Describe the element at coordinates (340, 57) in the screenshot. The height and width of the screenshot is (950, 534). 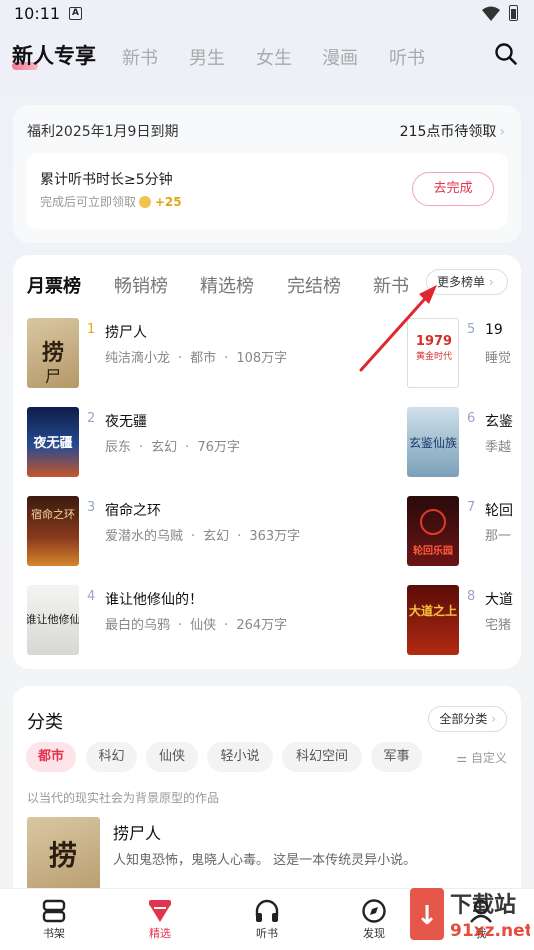
I see `tab-comics: 漫画` at that location.